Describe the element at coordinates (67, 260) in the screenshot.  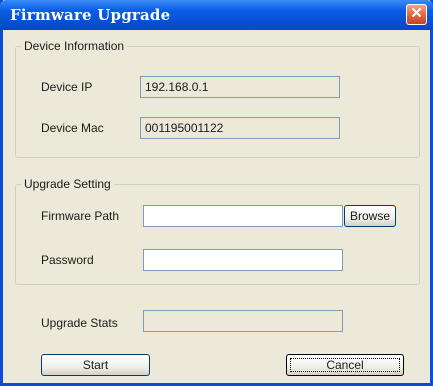
I see `password-label: Password` at that location.